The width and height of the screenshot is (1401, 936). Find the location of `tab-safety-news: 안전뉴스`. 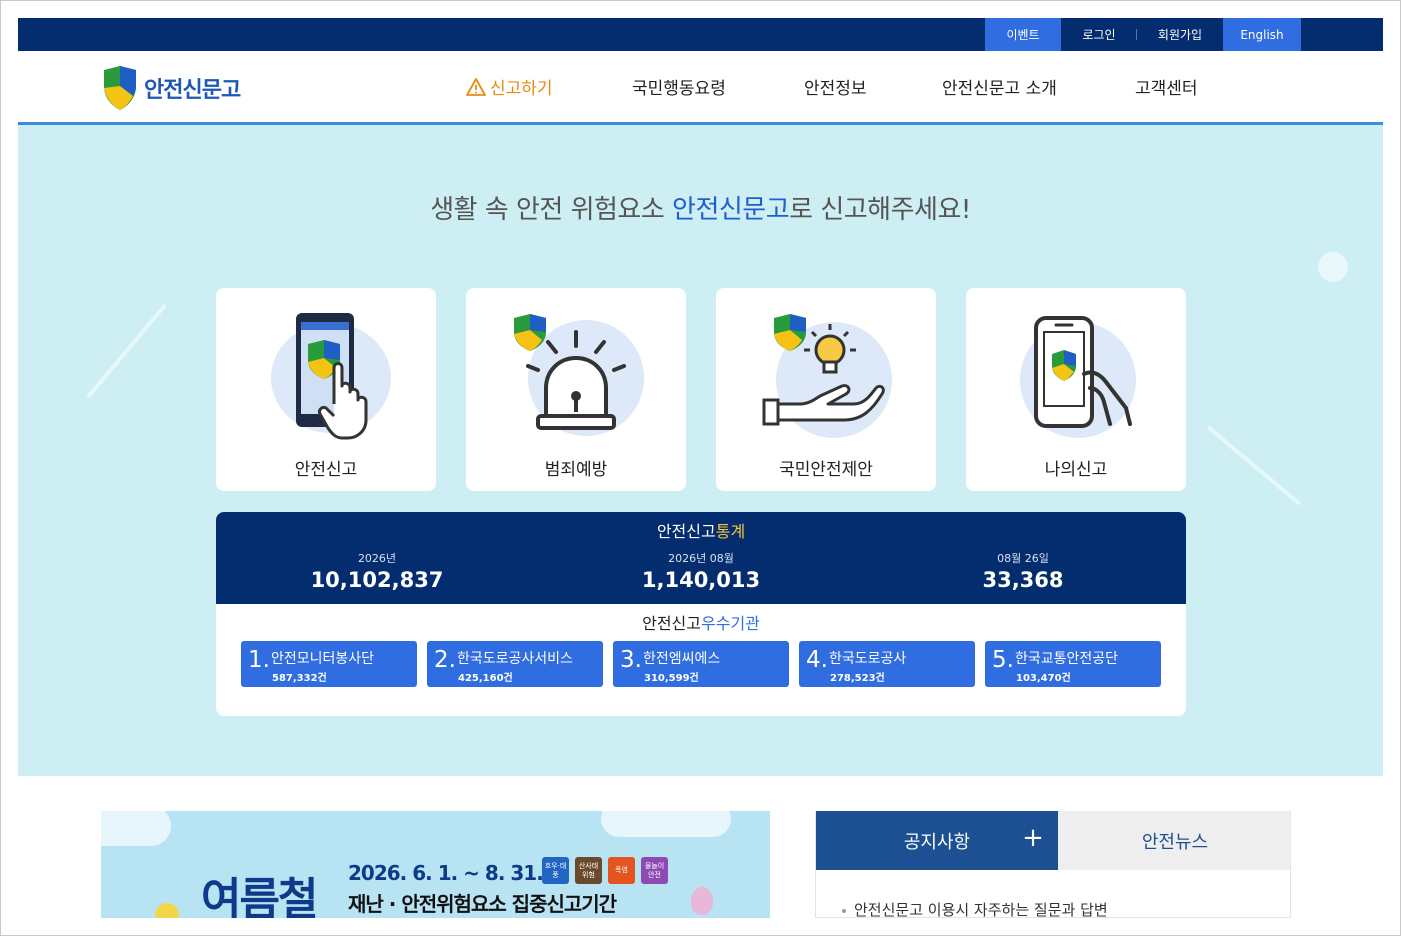

tab-safety-news: 안전뉴스 is located at coordinates (1174, 840).